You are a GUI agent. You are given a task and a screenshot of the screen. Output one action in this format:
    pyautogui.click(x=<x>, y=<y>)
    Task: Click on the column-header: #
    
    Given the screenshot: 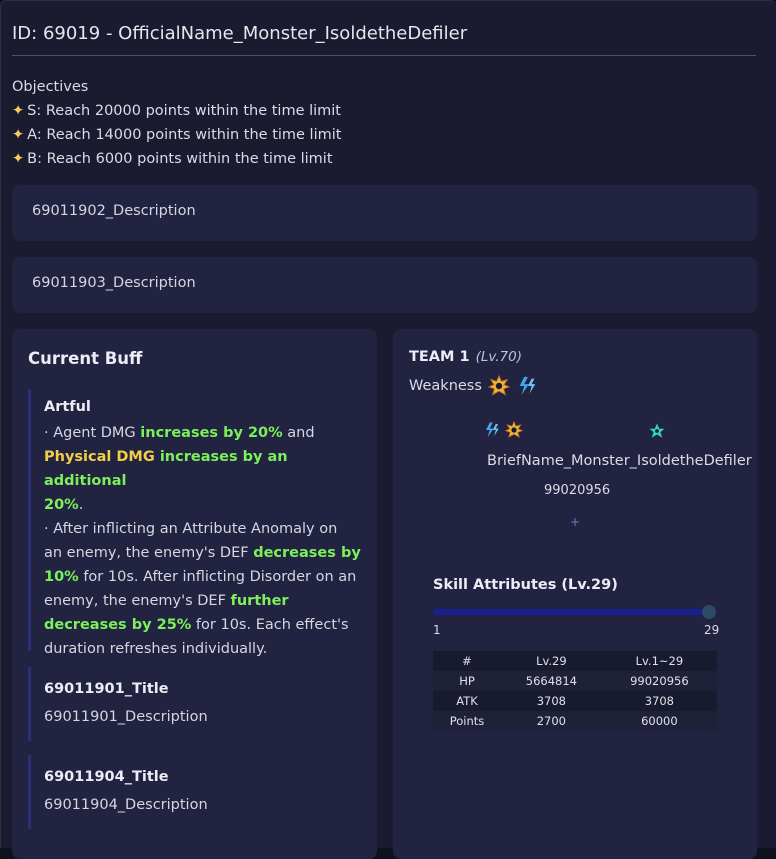 What is the action you would take?
    pyautogui.click(x=467, y=661)
    